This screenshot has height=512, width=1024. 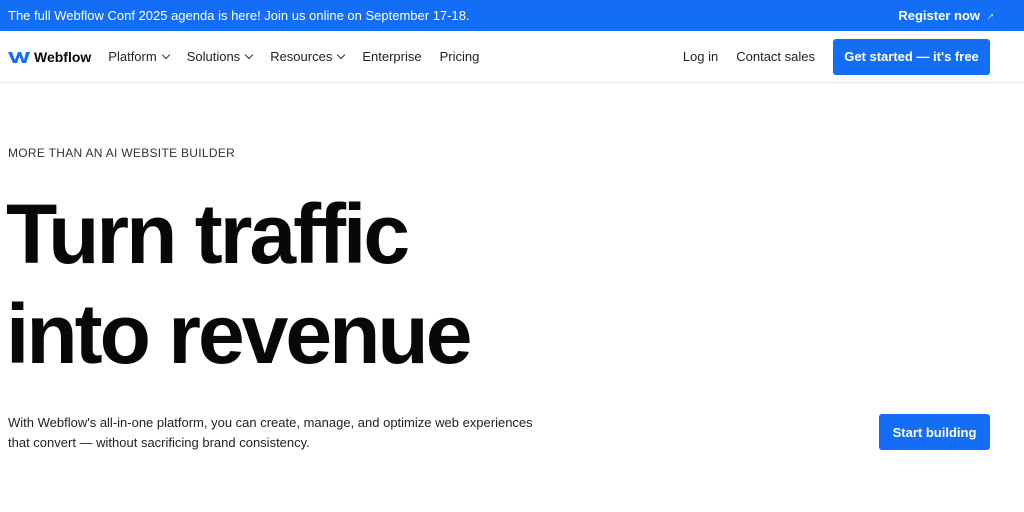 I want to click on nav-item-platform: Platform, so click(x=139, y=56).